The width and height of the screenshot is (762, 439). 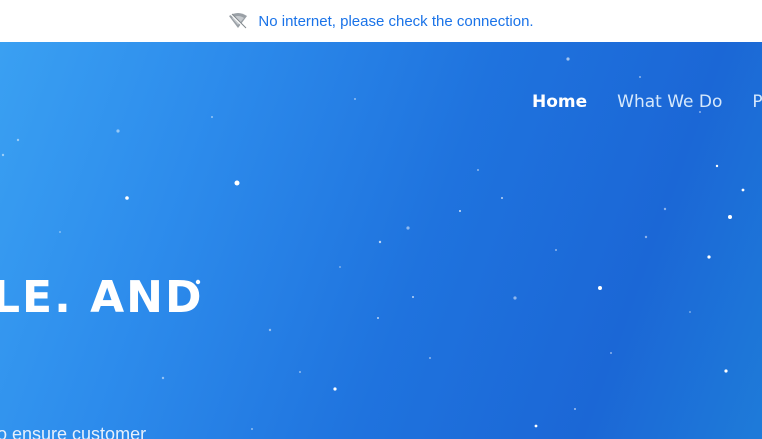 I want to click on nav-item-products: Pro, so click(x=757, y=102).